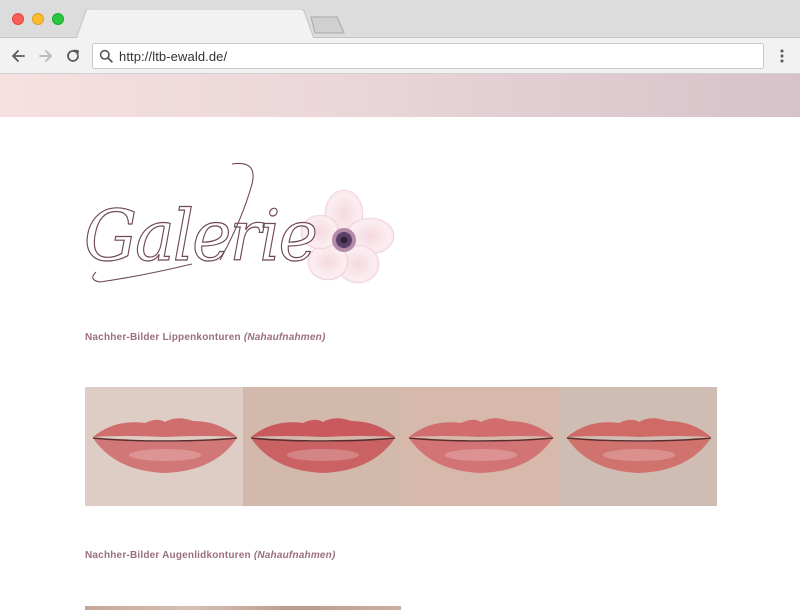  Describe the element at coordinates (58, 19) in the screenshot. I see `maximize-window-button` at that location.